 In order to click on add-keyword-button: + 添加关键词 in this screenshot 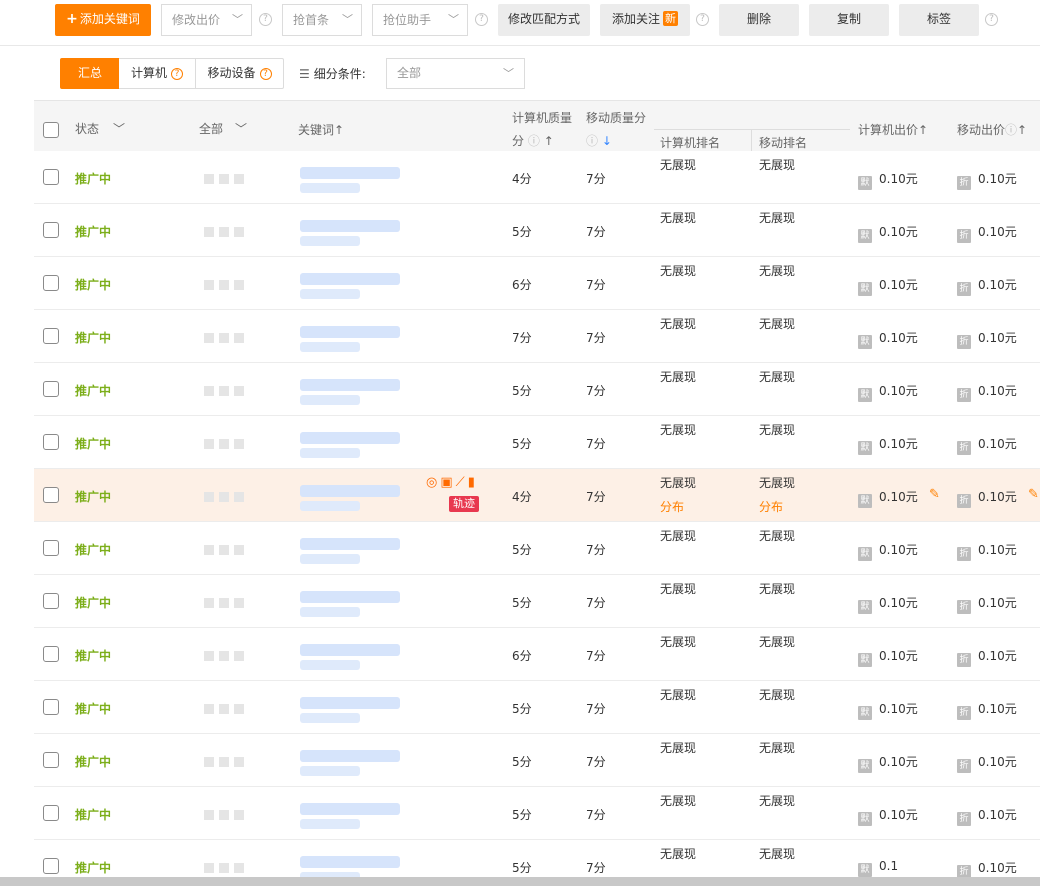, I will do `click(103, 20)`.